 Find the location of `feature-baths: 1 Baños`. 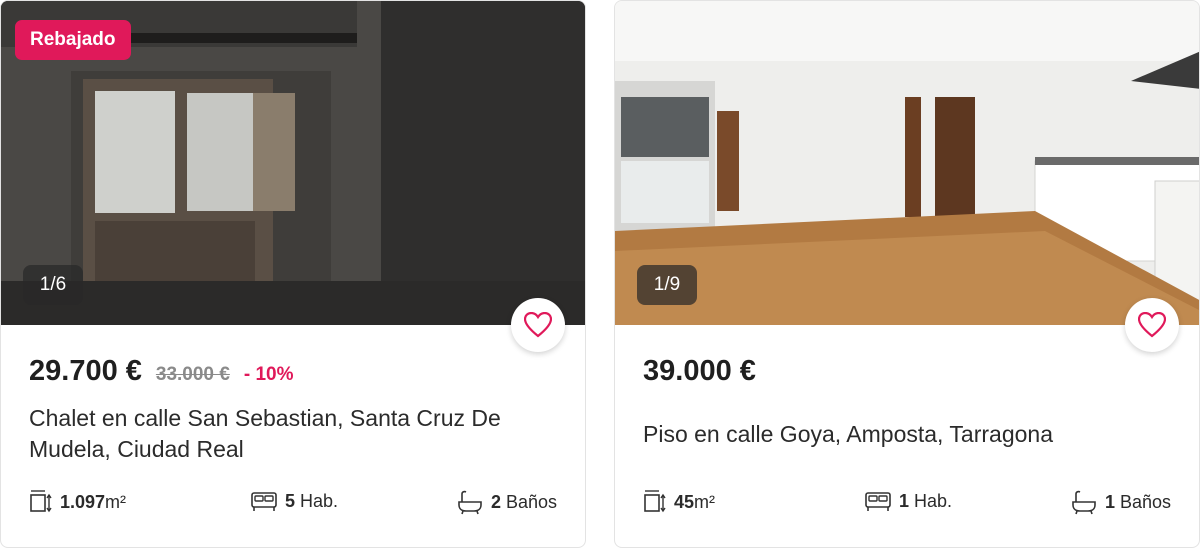

feature-baths: 1 Baños is located at coordinates (1120, 502).